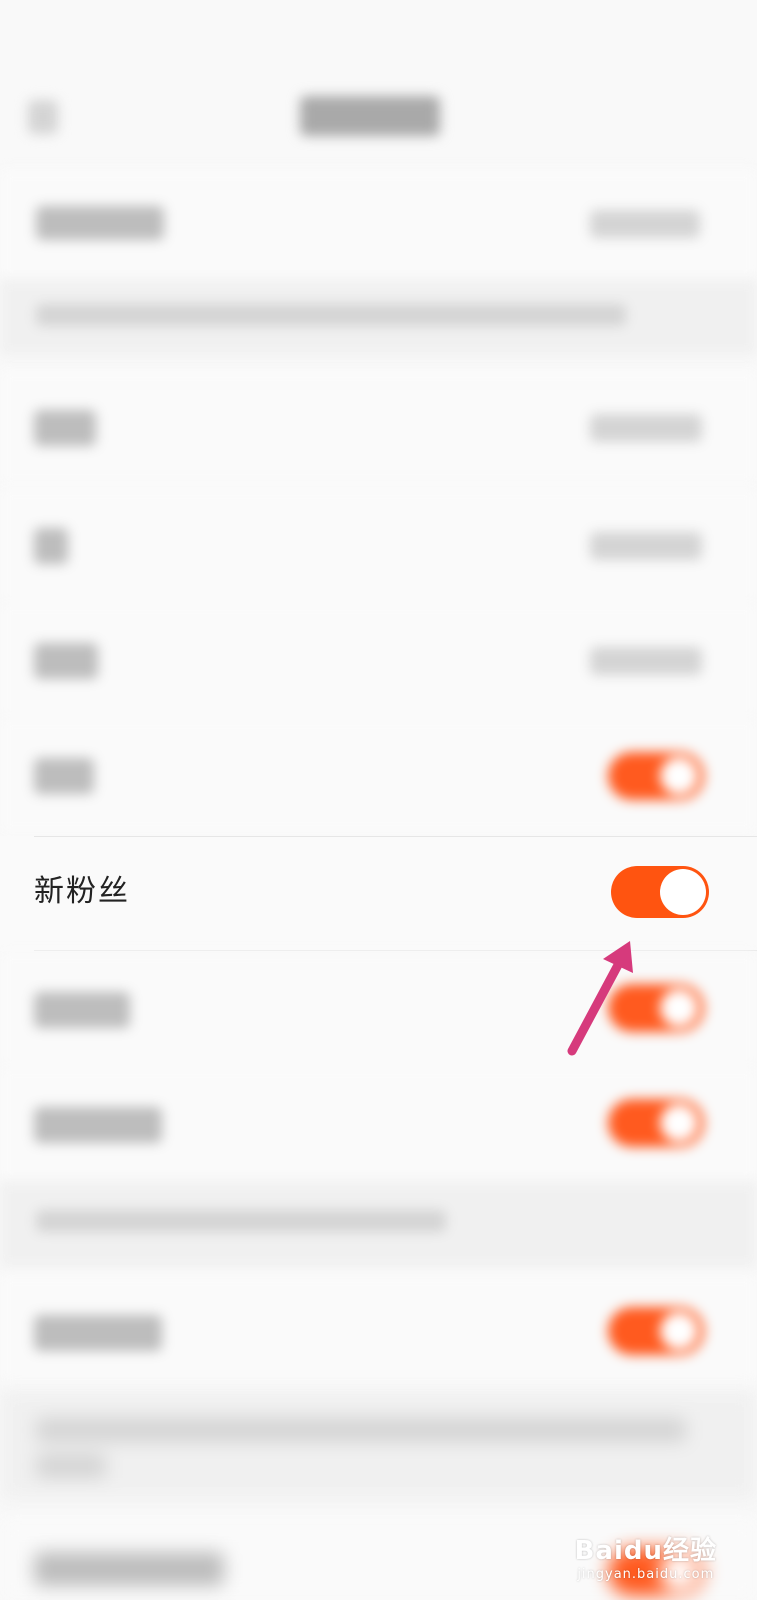  I want to click on row-divider, so click(395, 836).